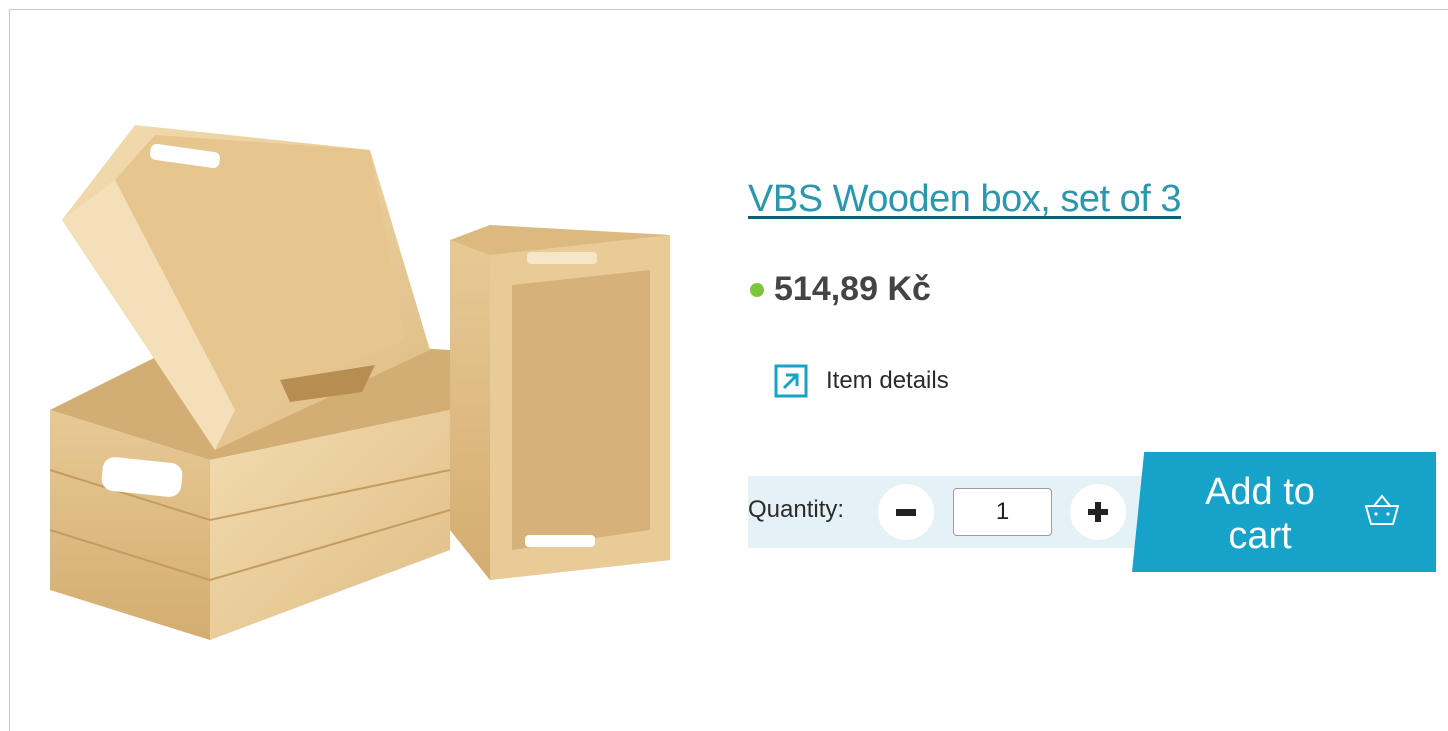 The height and width of the screenshot is (731, 1448). Describe the element at coordinates (887, 380) in the screenshot. I see `item-details-label: Item details` at that location.